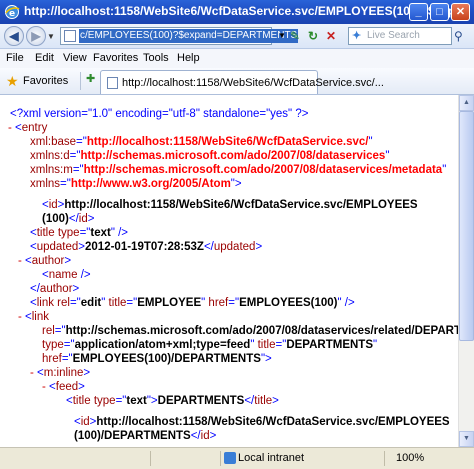 The height and width of the screenshot is (469, 474). I want to click on xml-token: text, so click(100, 233).